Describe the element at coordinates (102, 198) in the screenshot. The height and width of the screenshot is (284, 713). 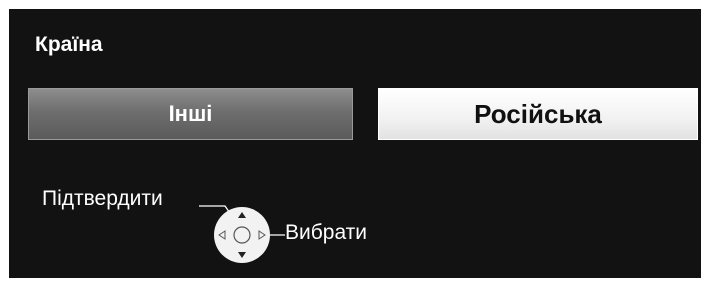
I see `confirm-hint-label: Підтвердити` at that location.